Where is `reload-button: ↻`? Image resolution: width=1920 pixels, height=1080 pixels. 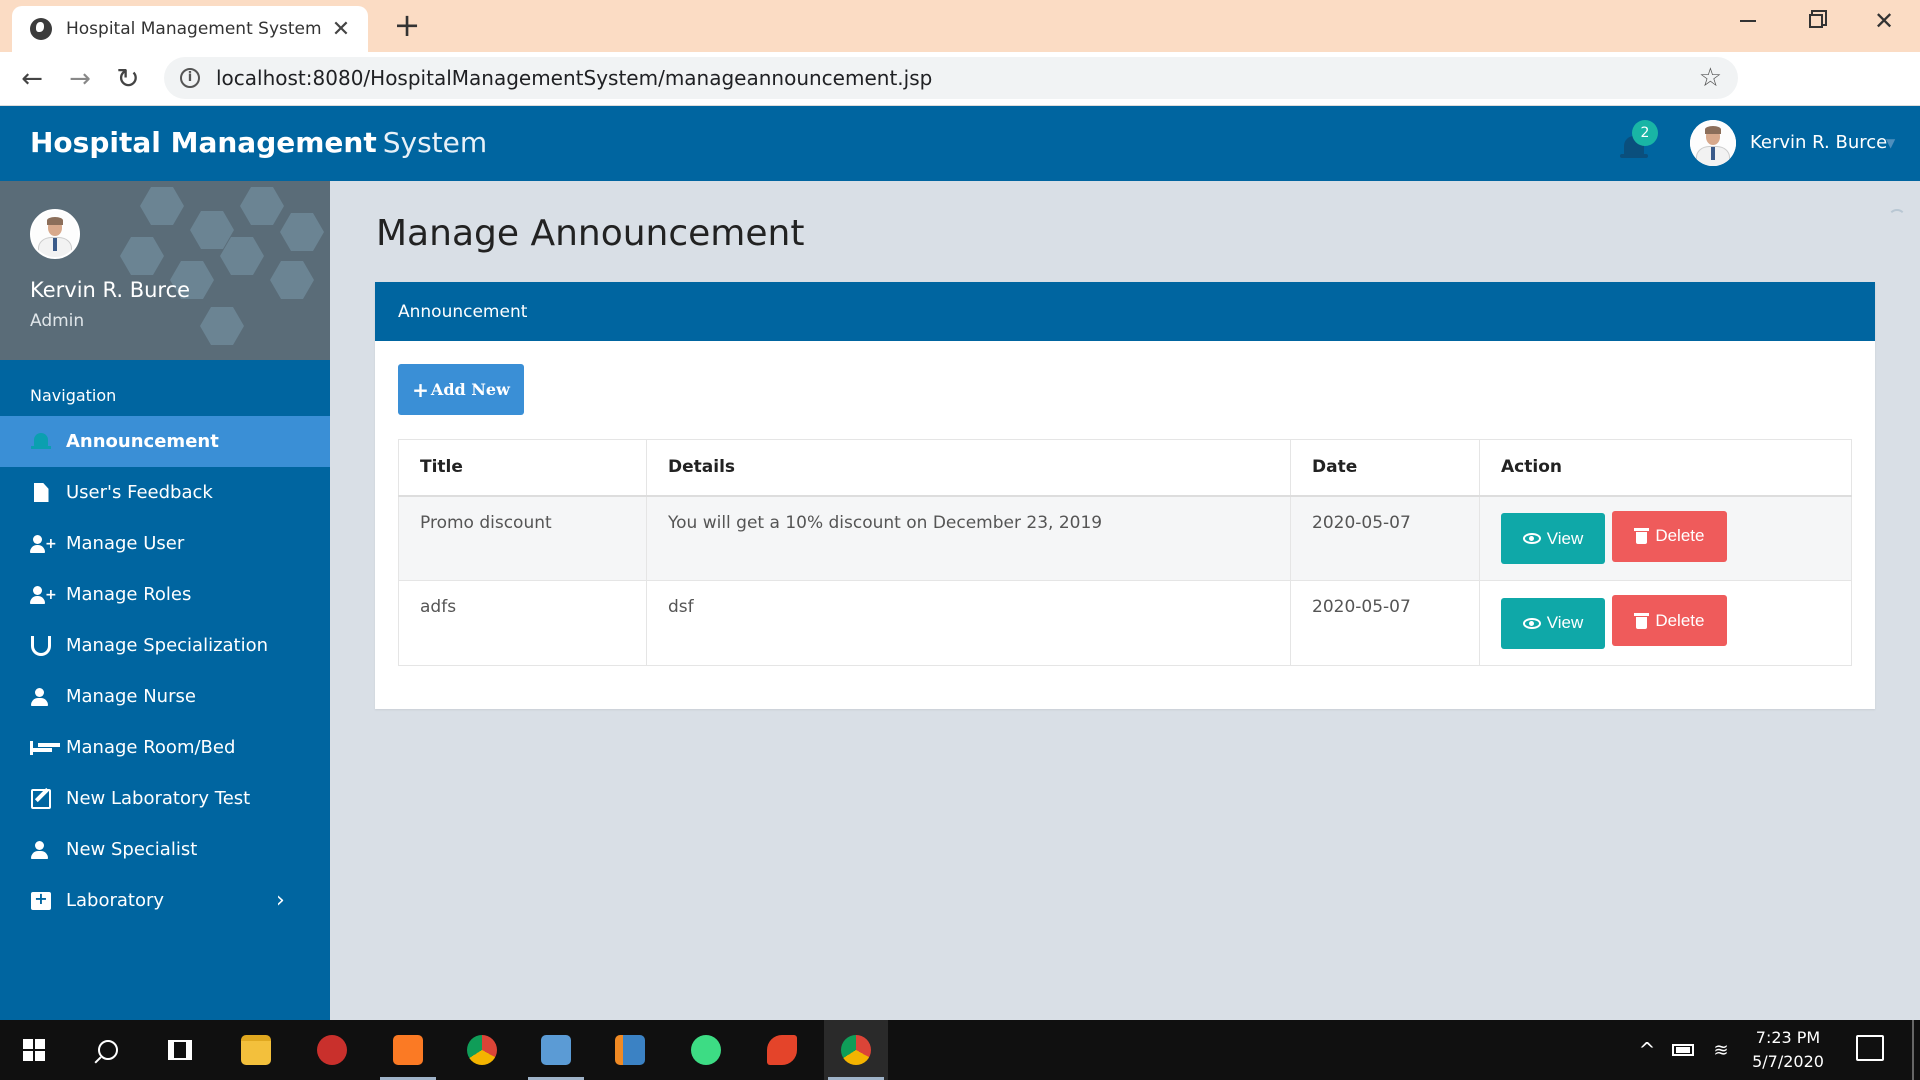 reload-button: ↻ is located at coordinates (128, 80).